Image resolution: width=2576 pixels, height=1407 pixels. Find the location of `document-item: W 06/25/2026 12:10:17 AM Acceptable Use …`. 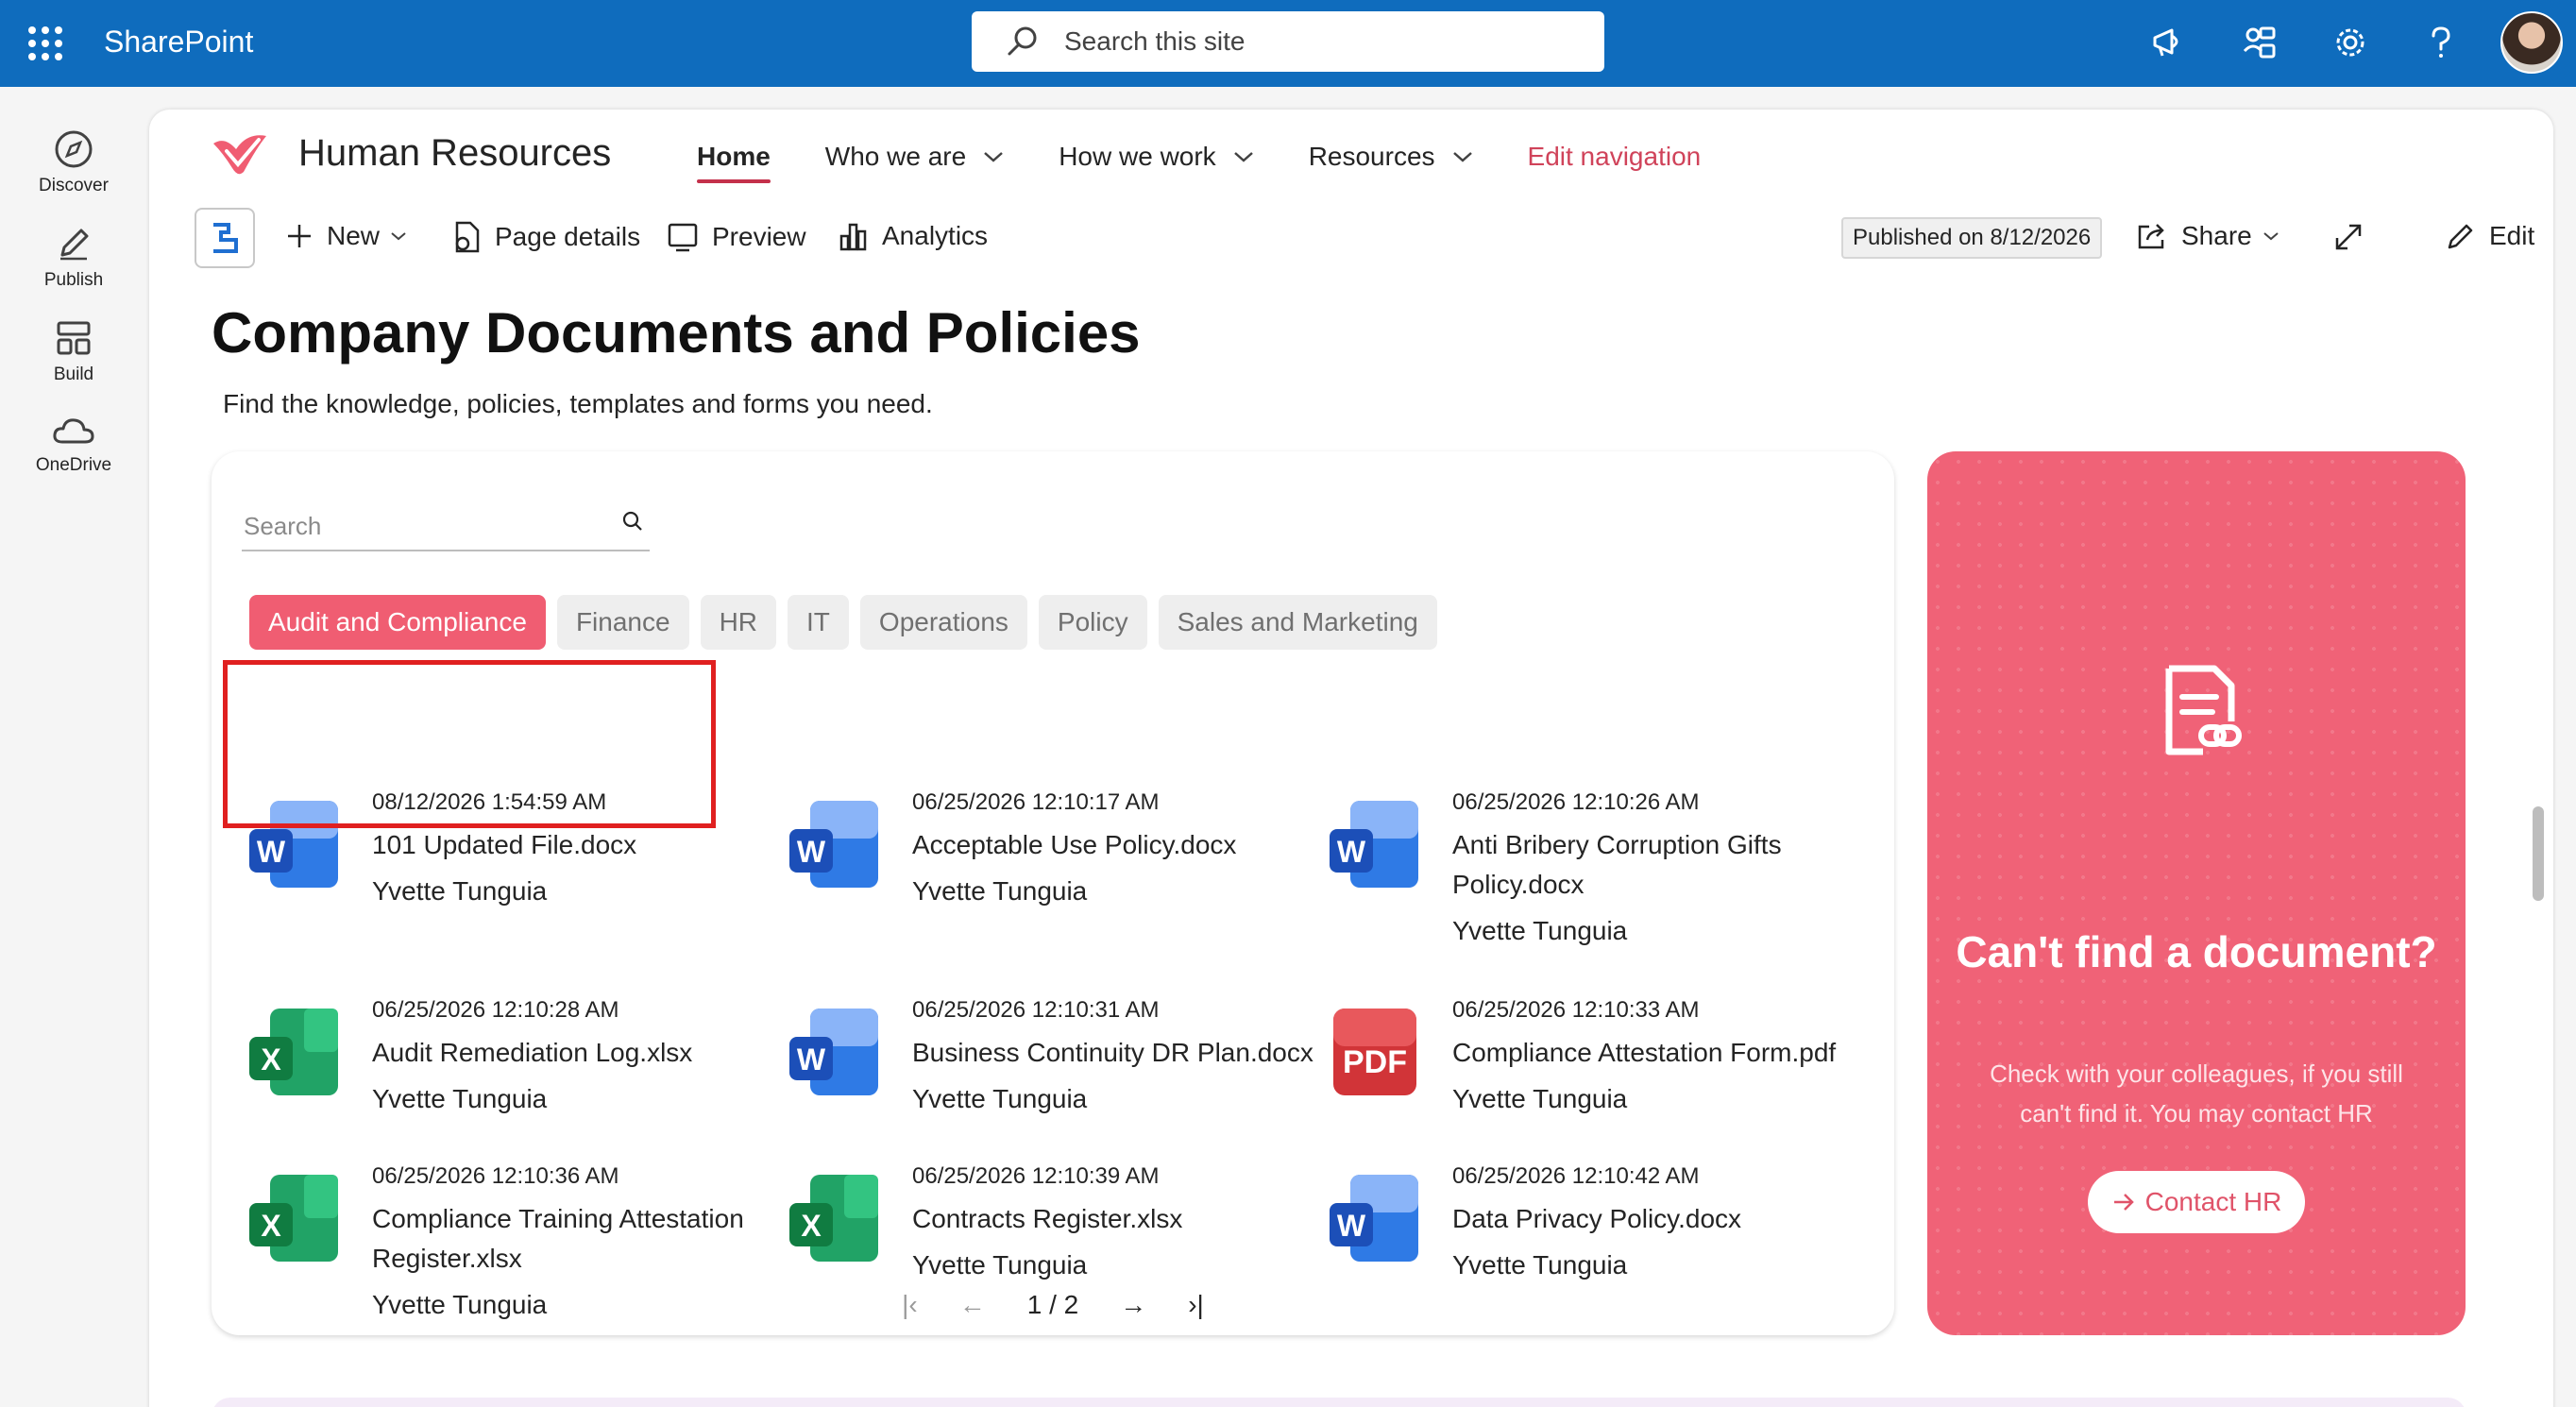

document-item: W 06/25/2026 12:10:17 AM Acceptable Use … is located at coordinates (1050, 860).